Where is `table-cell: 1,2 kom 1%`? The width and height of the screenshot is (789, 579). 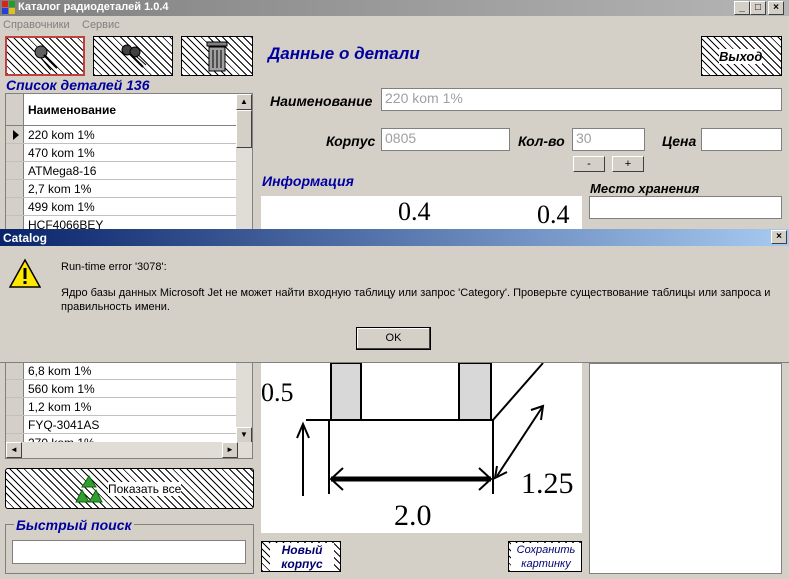
table-cell: 1,2 kom 1% is located at coordinates (60, 407).